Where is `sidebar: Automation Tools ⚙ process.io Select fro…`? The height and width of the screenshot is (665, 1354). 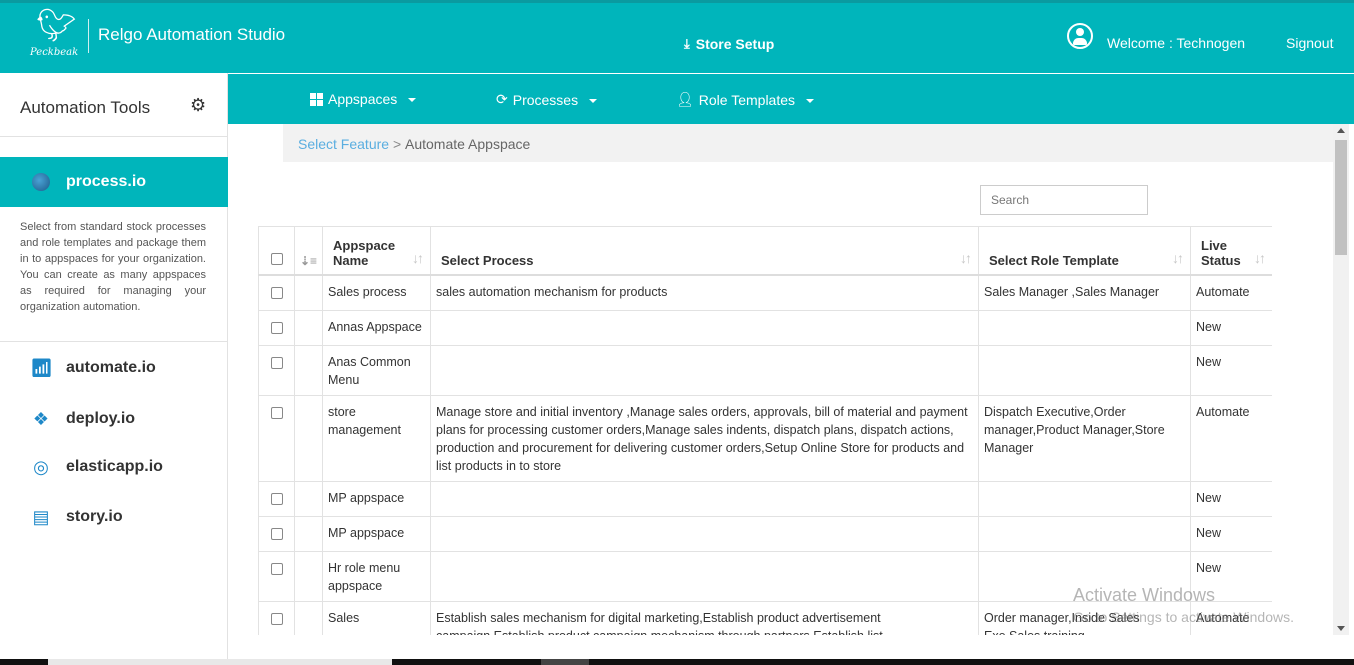
sidebar: Automation Tools ⚙ process.io Select fro… is located at coordinates (114, 369).